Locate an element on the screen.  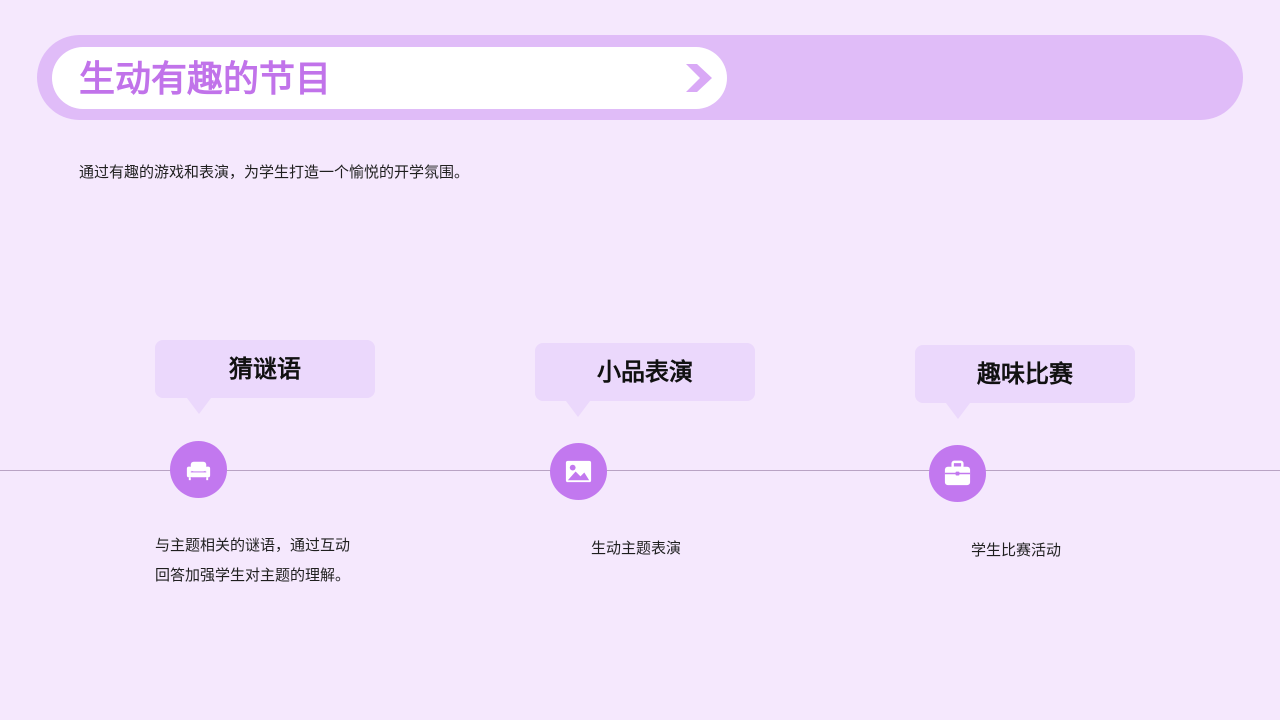
item-3-title: 趣味比赛 is located at coordinates (1025, 374).